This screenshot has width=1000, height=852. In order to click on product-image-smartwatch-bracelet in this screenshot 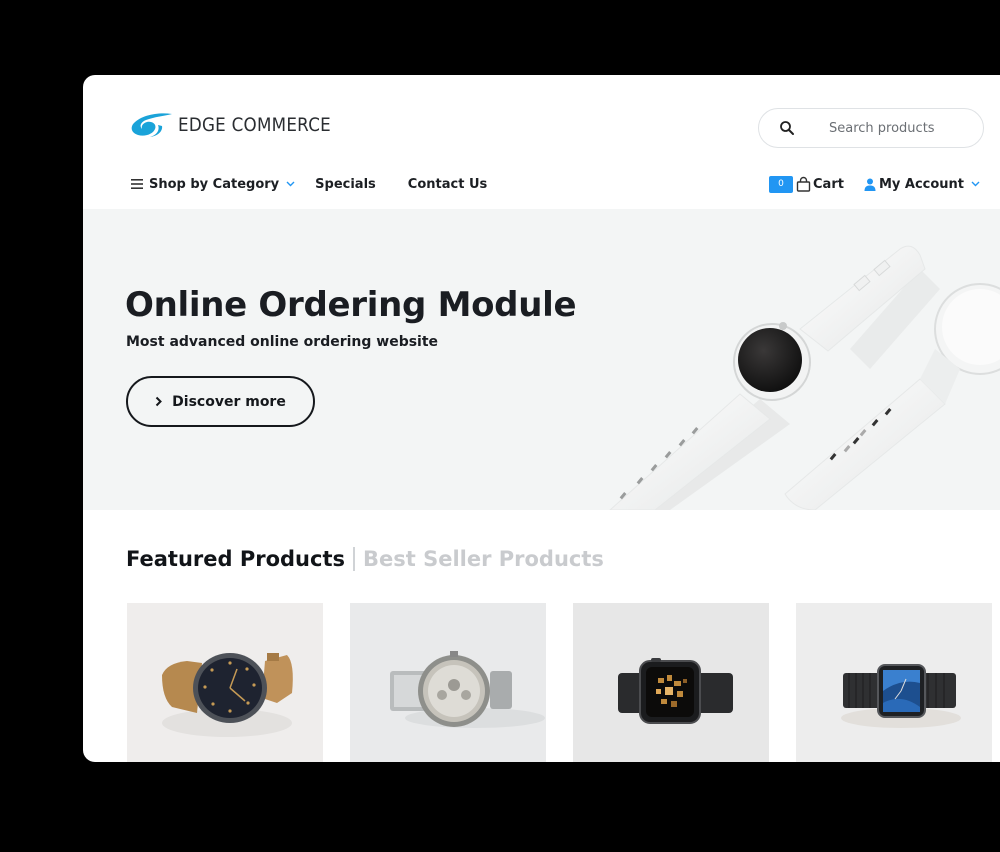, I will do `click(894, 682)`.